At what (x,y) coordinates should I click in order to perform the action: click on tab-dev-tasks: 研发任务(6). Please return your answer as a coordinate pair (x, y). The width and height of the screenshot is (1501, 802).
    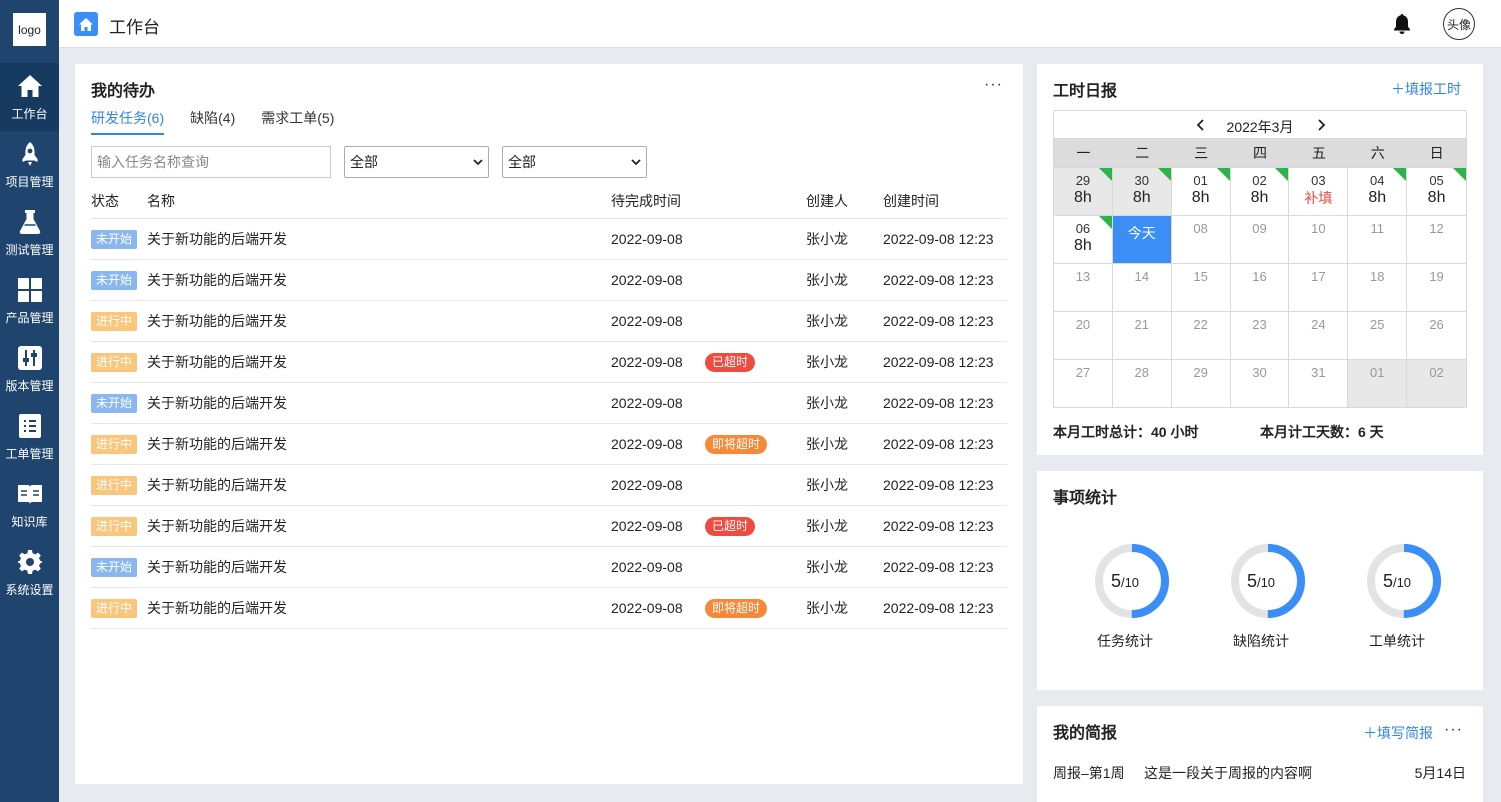
    Looking at the image, I should click on (128, 121).